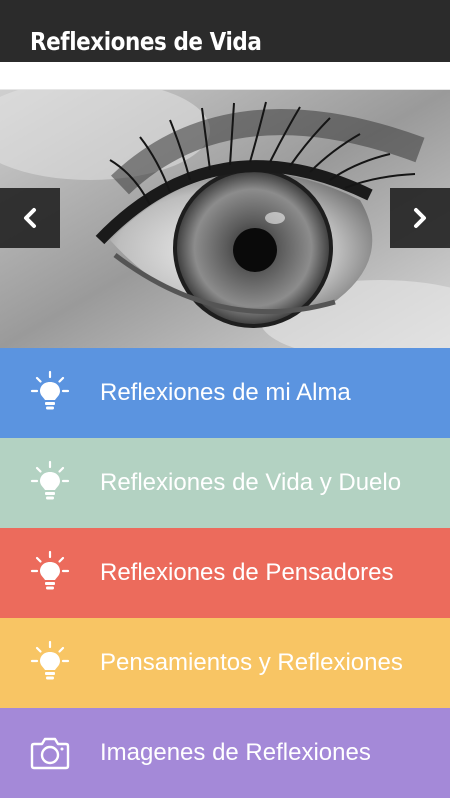 The image size is (450, 800). I want to click on slider-prev-button, so click(30, 218).